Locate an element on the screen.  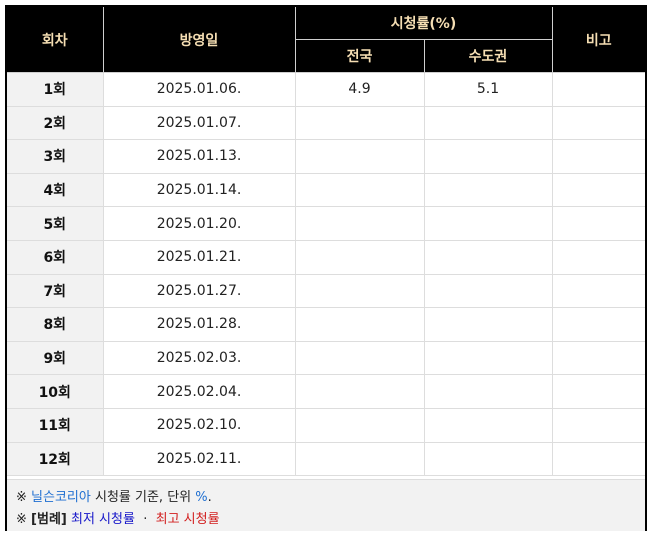
episode-cell: 5회 is located at coordinates (55, 223).